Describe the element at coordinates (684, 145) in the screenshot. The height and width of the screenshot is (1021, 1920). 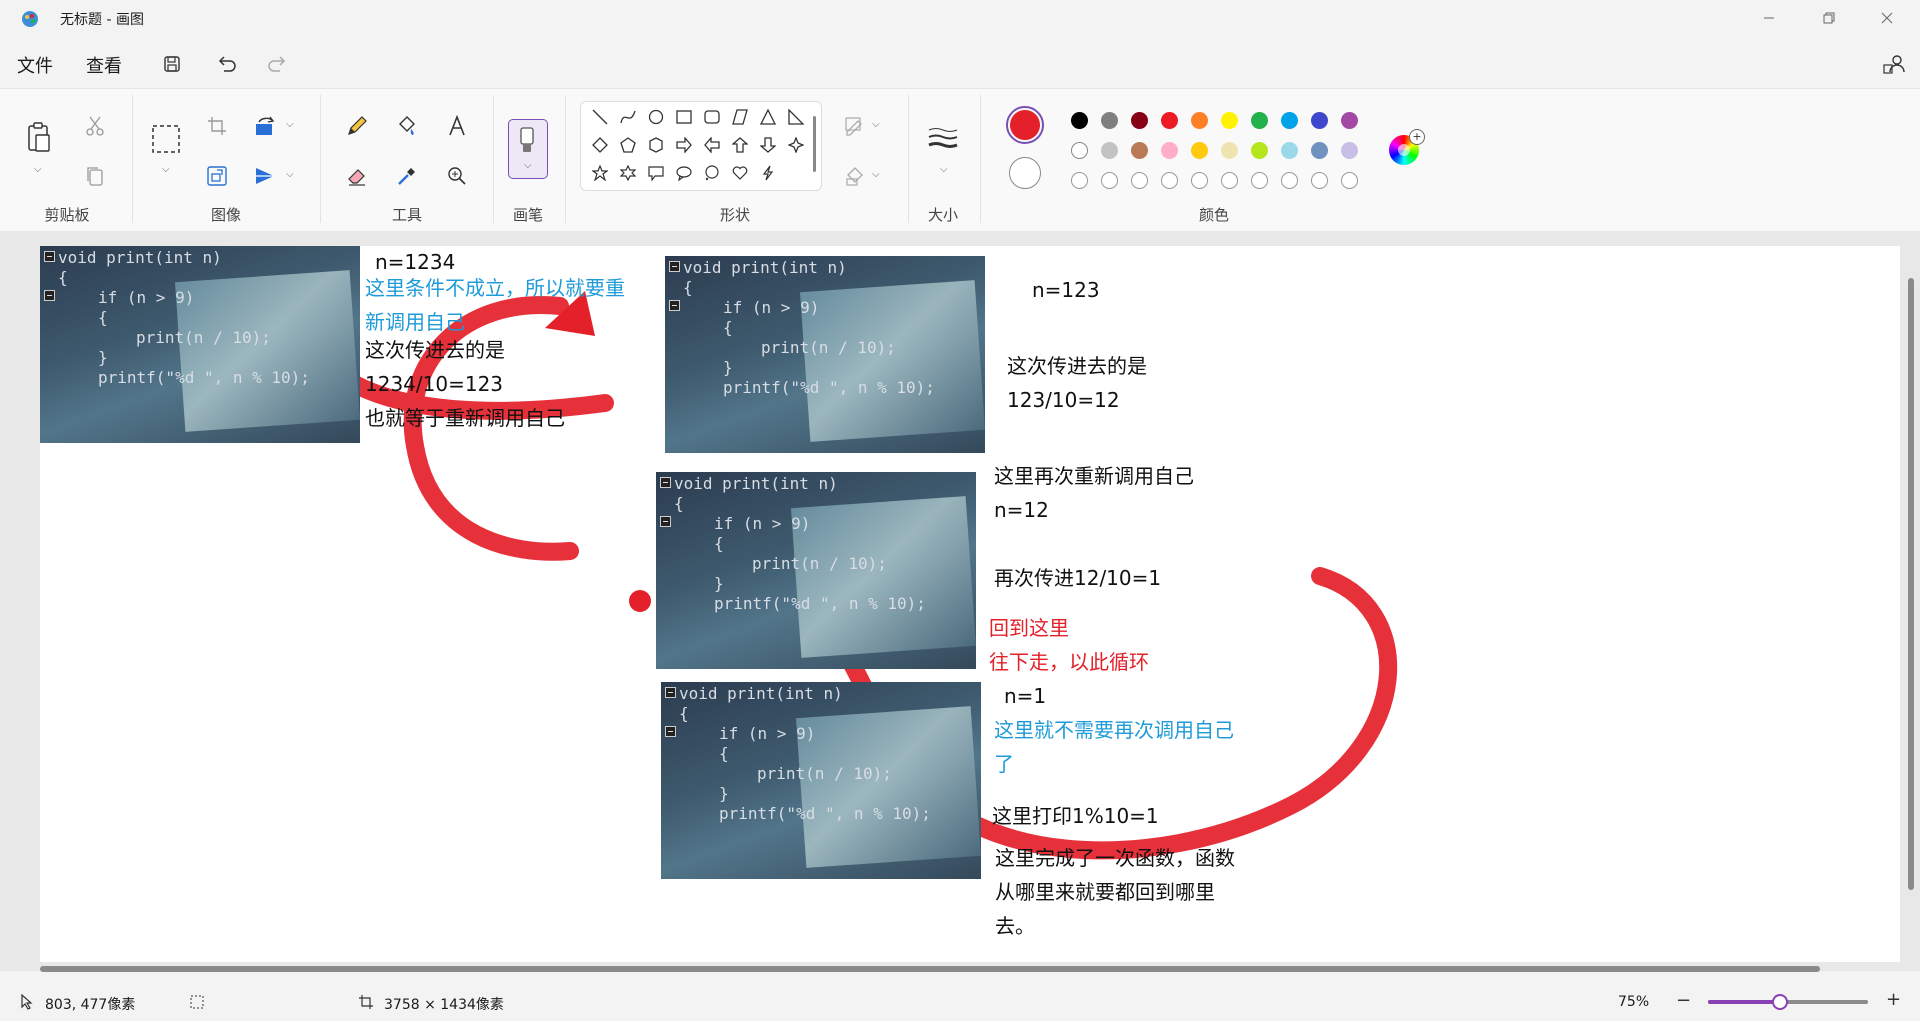
I see `right-arrow-shape-icon` at that location.